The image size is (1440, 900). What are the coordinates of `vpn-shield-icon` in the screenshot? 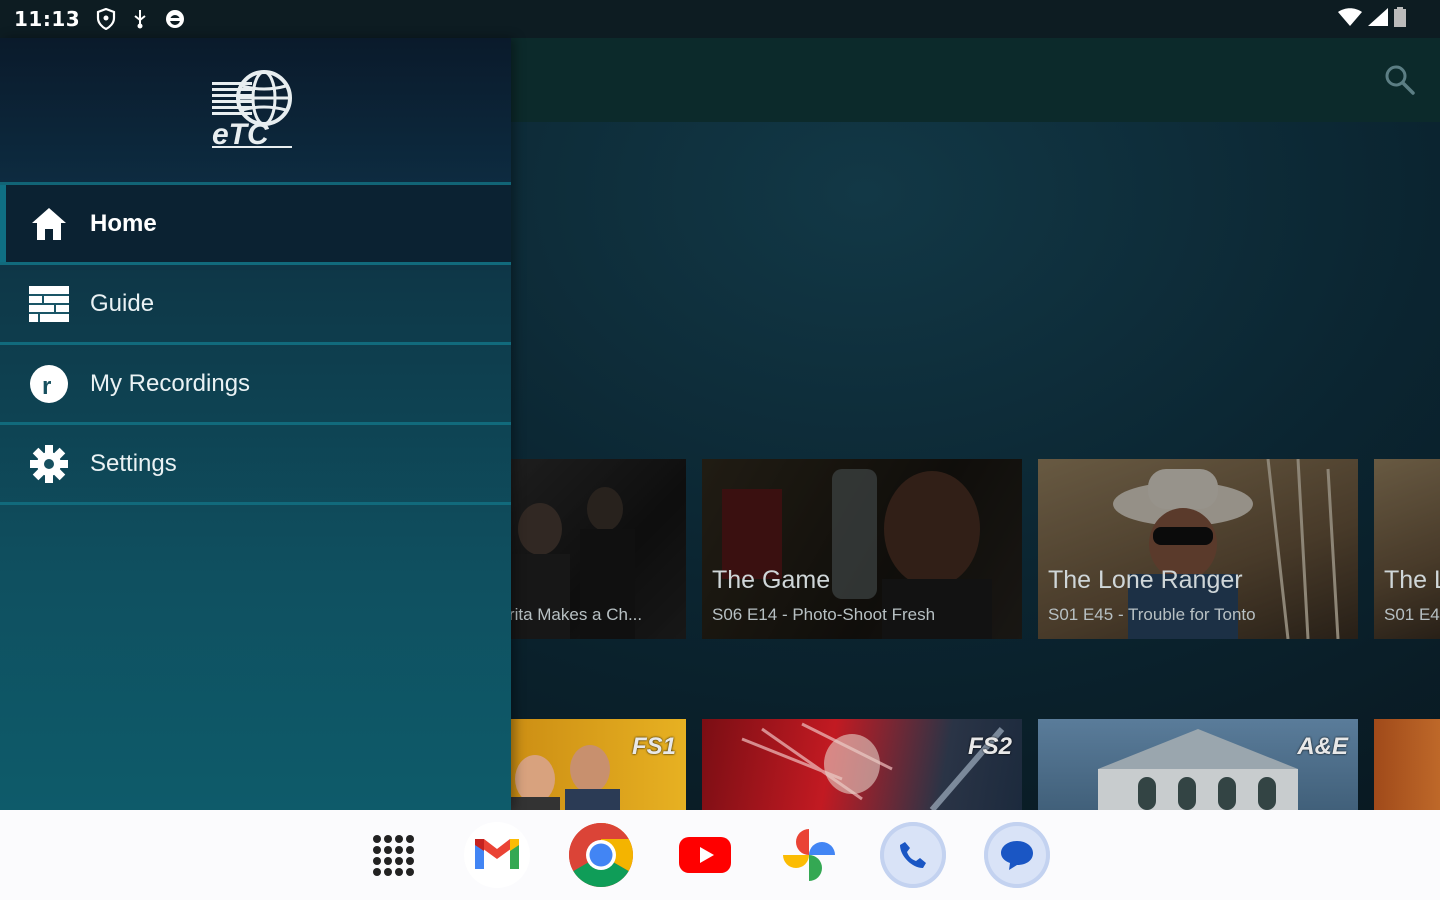 It's located at (106, 19).